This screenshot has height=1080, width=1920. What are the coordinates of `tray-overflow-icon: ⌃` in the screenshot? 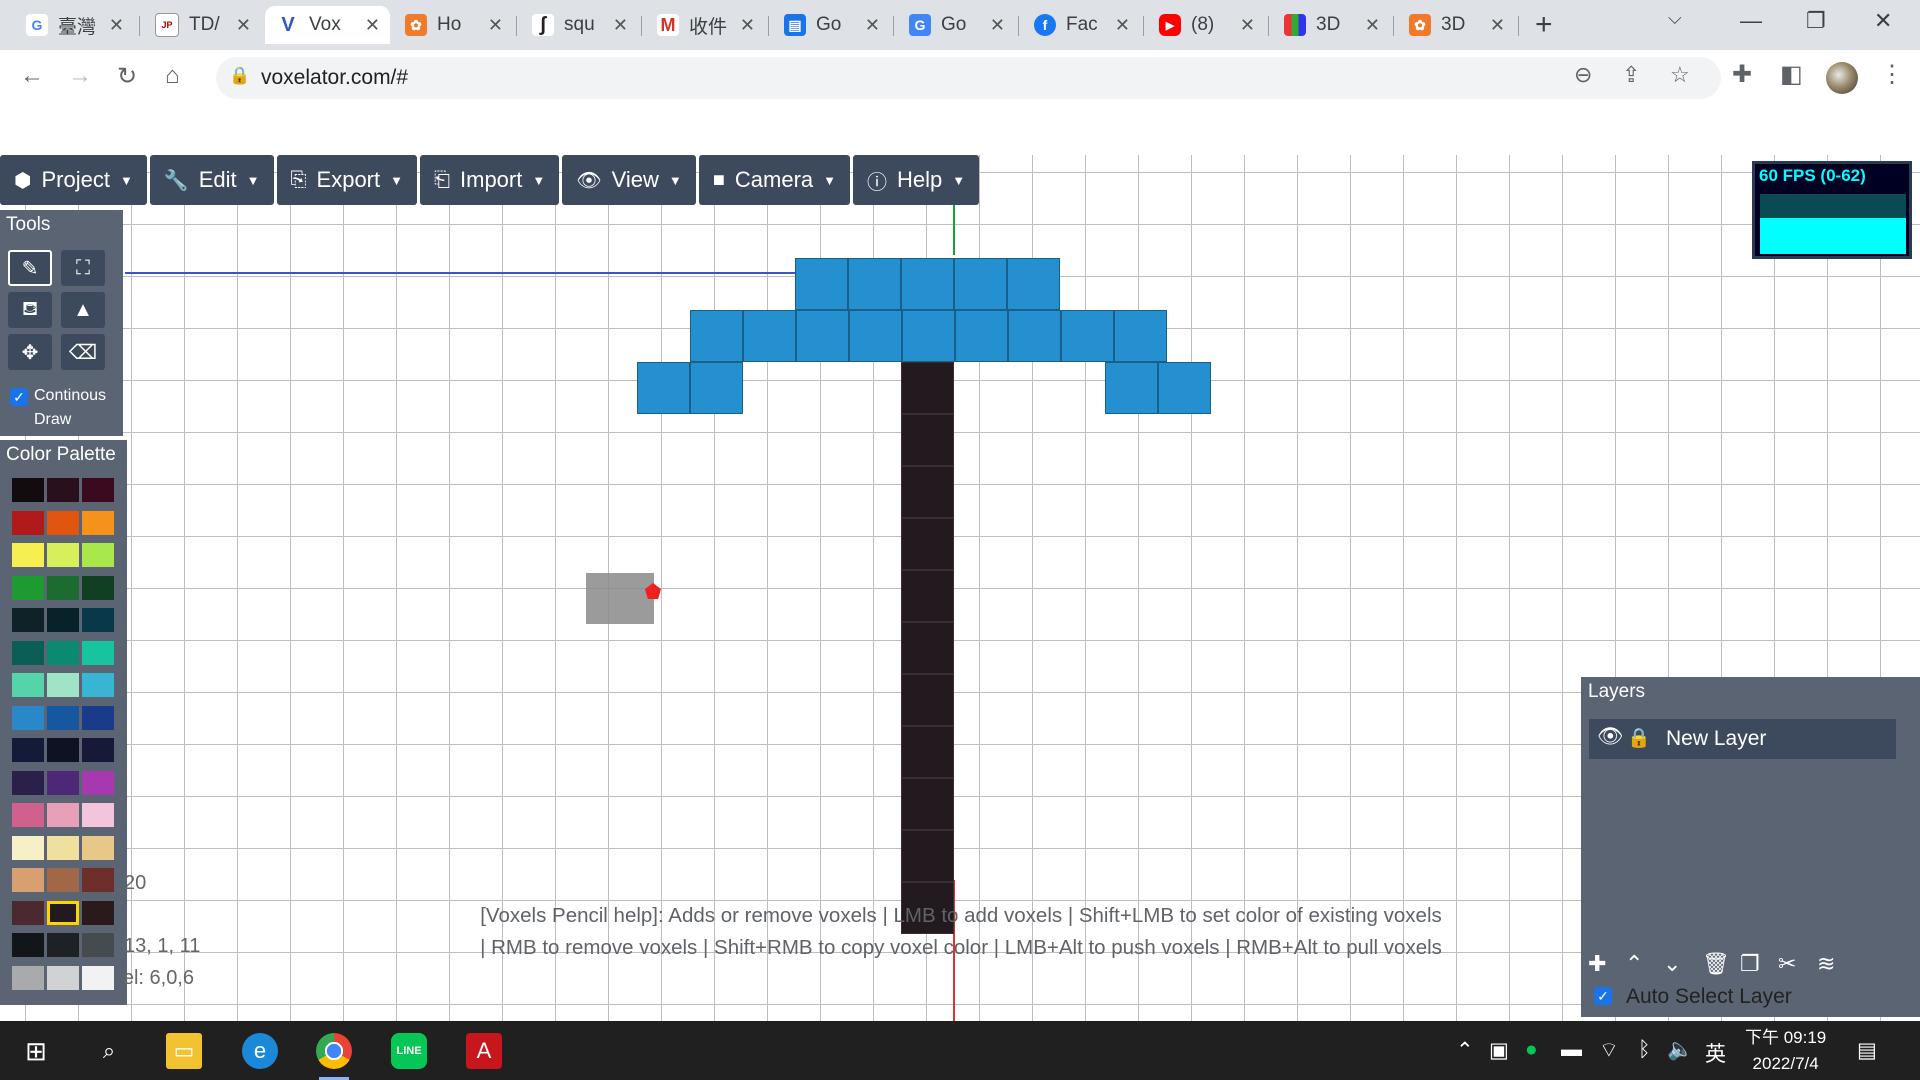 It's located at (1465, 1050).